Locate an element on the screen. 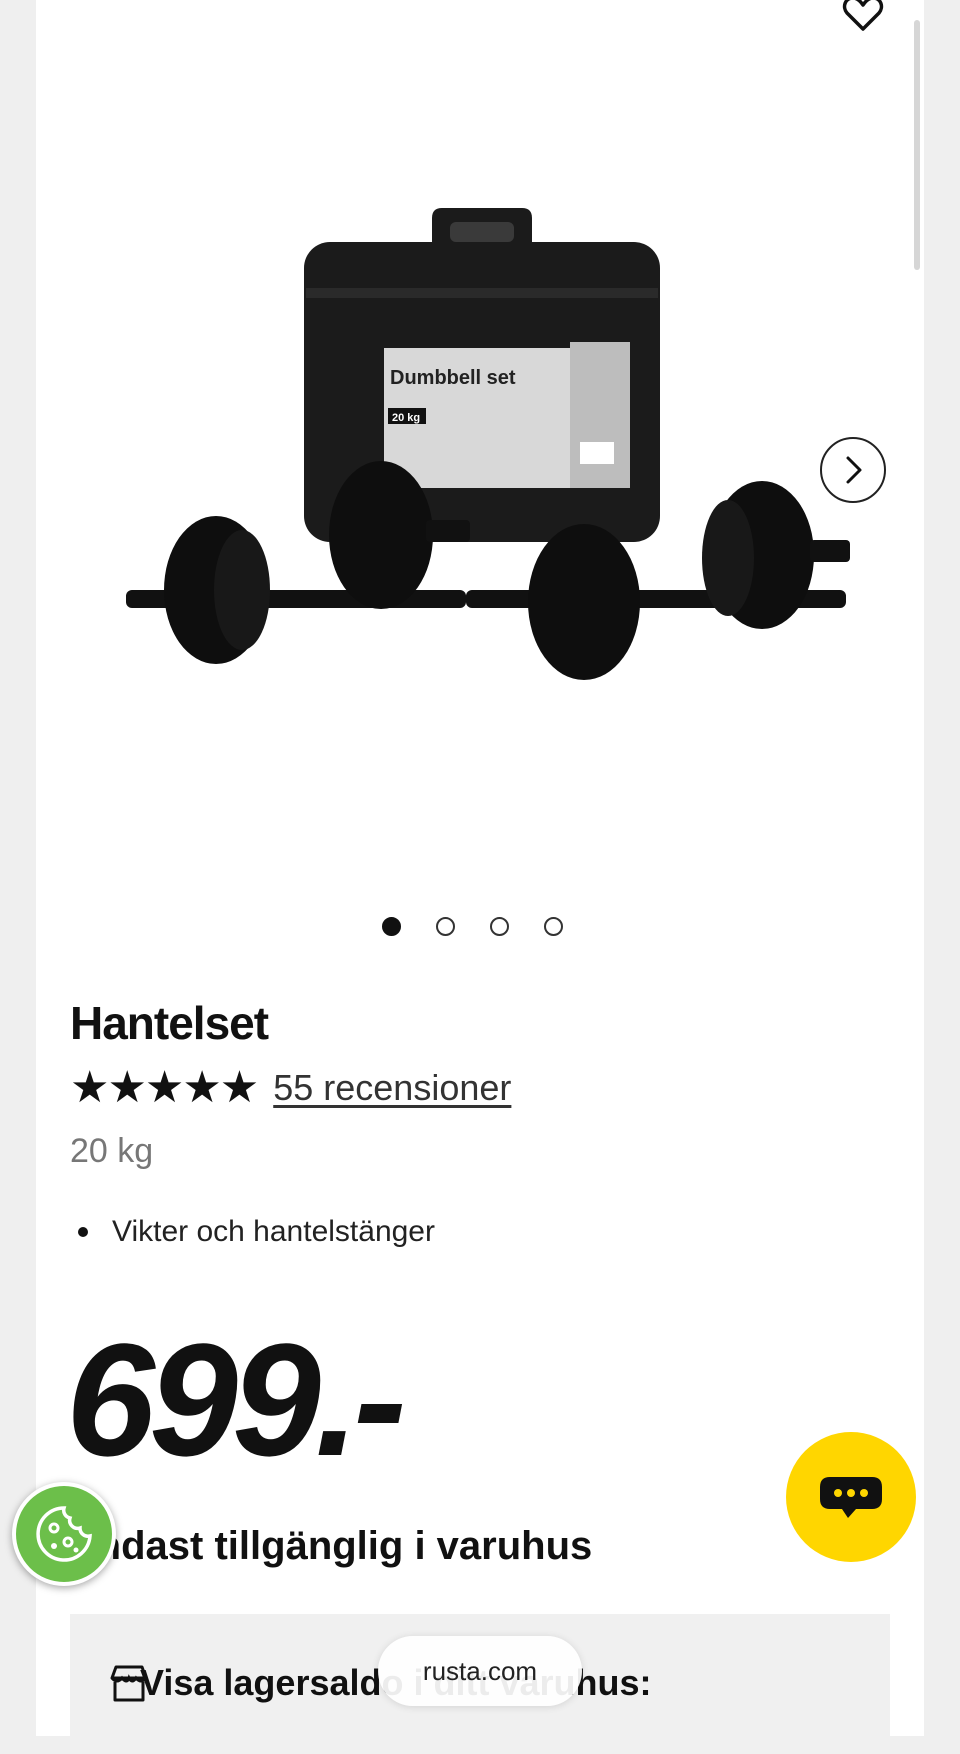  product-features: Vikter och hantelstänger is located at coordinates (252, 1232).